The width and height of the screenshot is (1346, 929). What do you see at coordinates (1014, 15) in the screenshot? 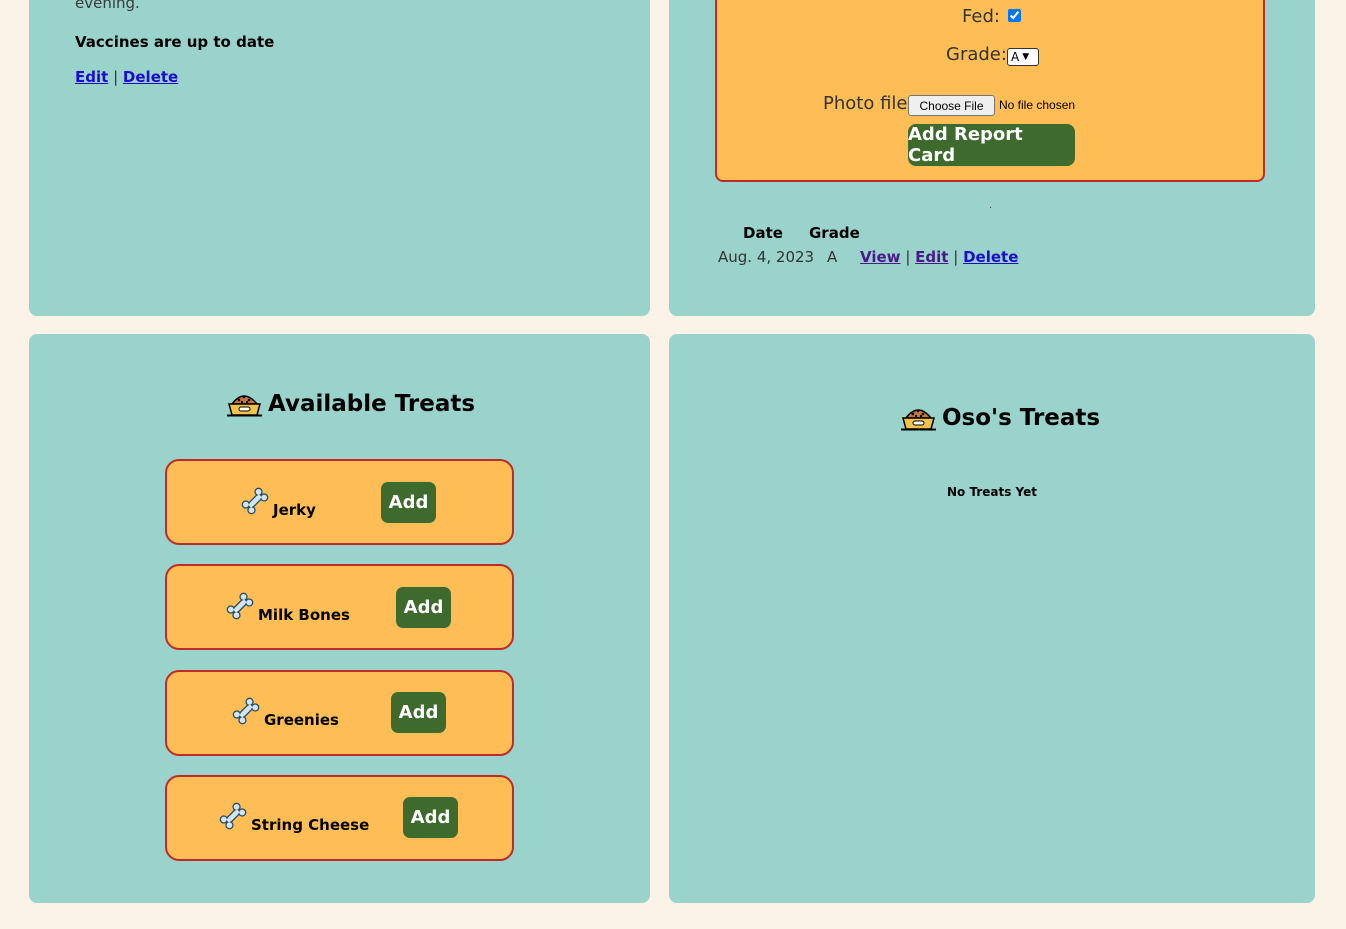
I see `fed-checkbox` at bounding box center [1014, 15].